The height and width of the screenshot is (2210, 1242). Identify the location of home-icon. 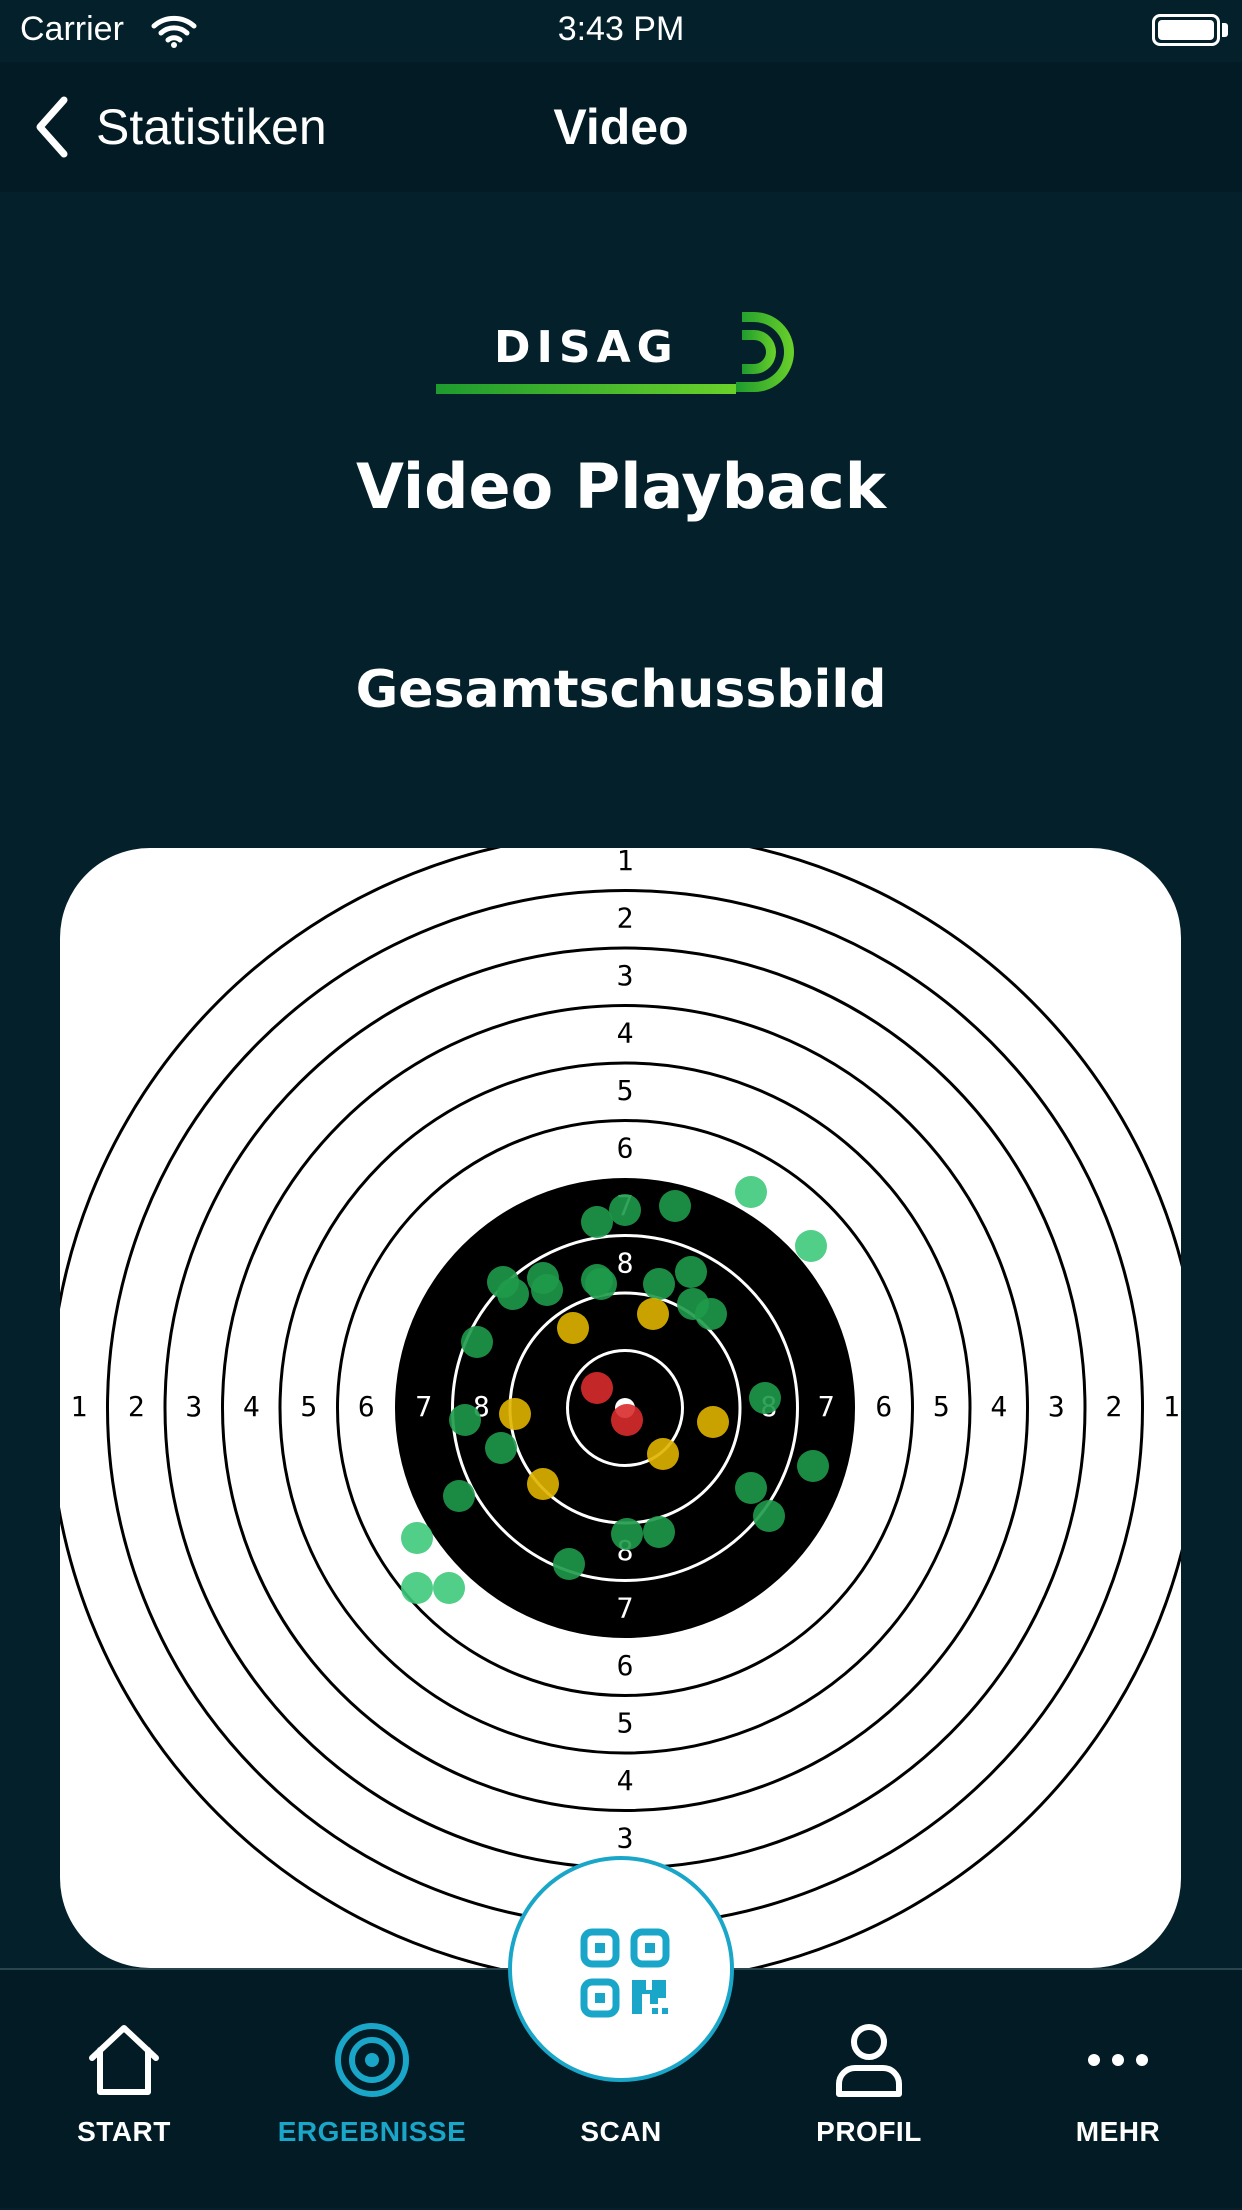
(124, 2060).